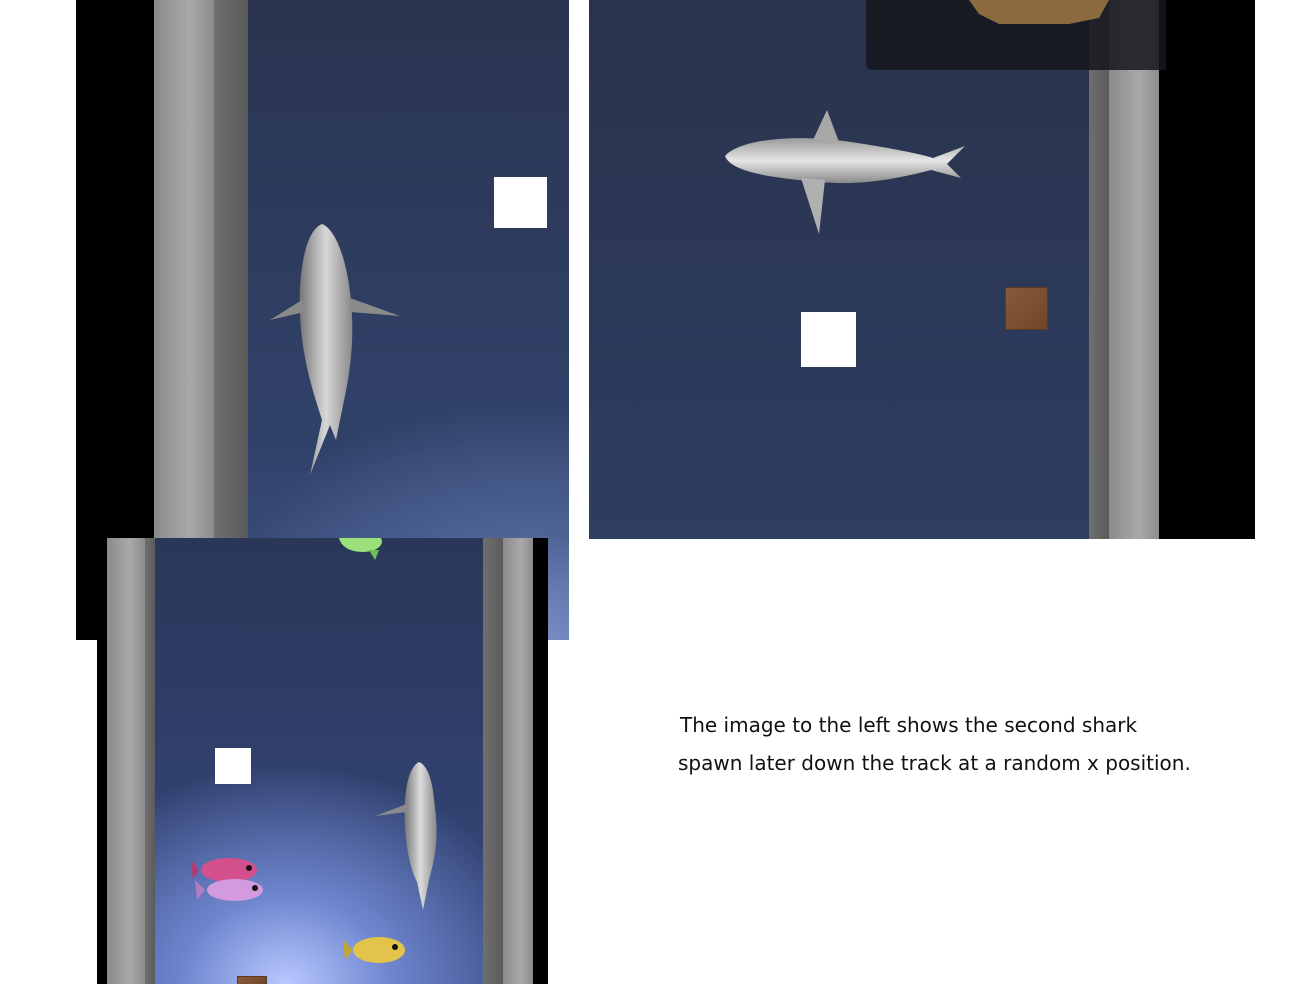 This screenshot has width=1316, height=984. I want to click on fish-yellow-icon, so click(374, 950).